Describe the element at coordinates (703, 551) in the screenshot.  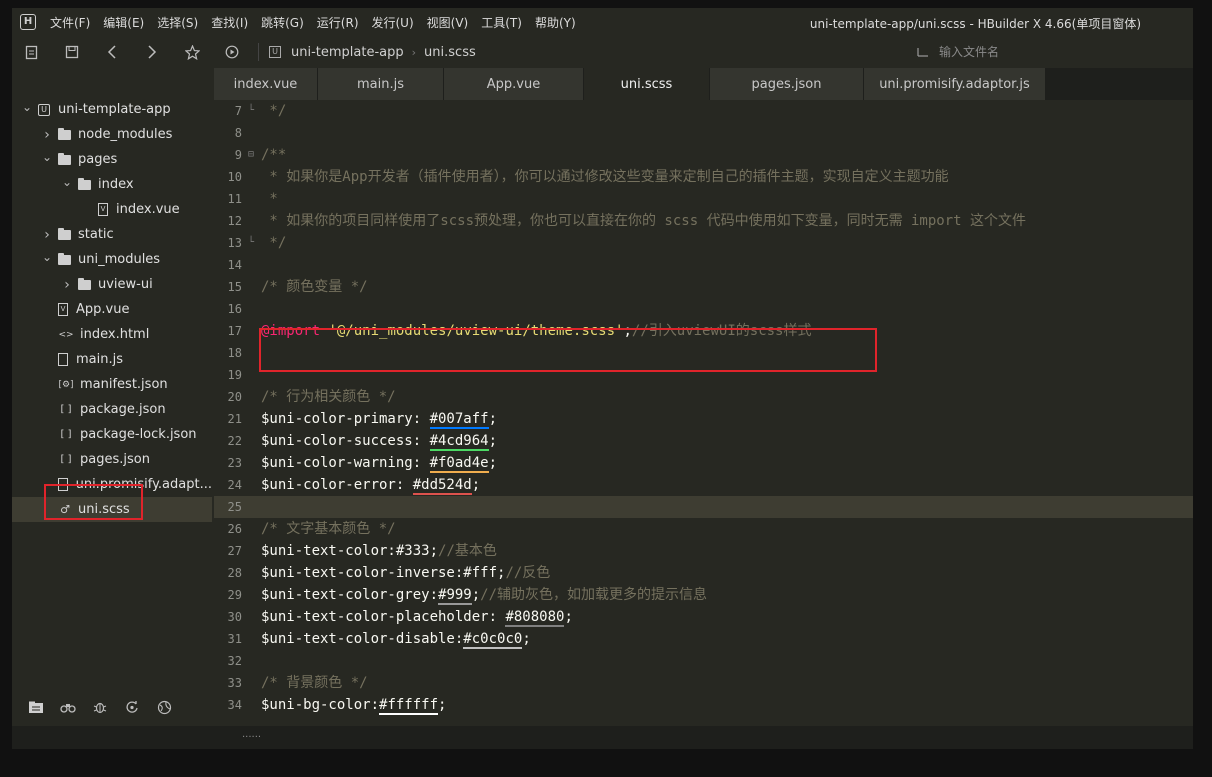
I see `code-line: 27 $uni-text-color:#333;//基本色` at that location.